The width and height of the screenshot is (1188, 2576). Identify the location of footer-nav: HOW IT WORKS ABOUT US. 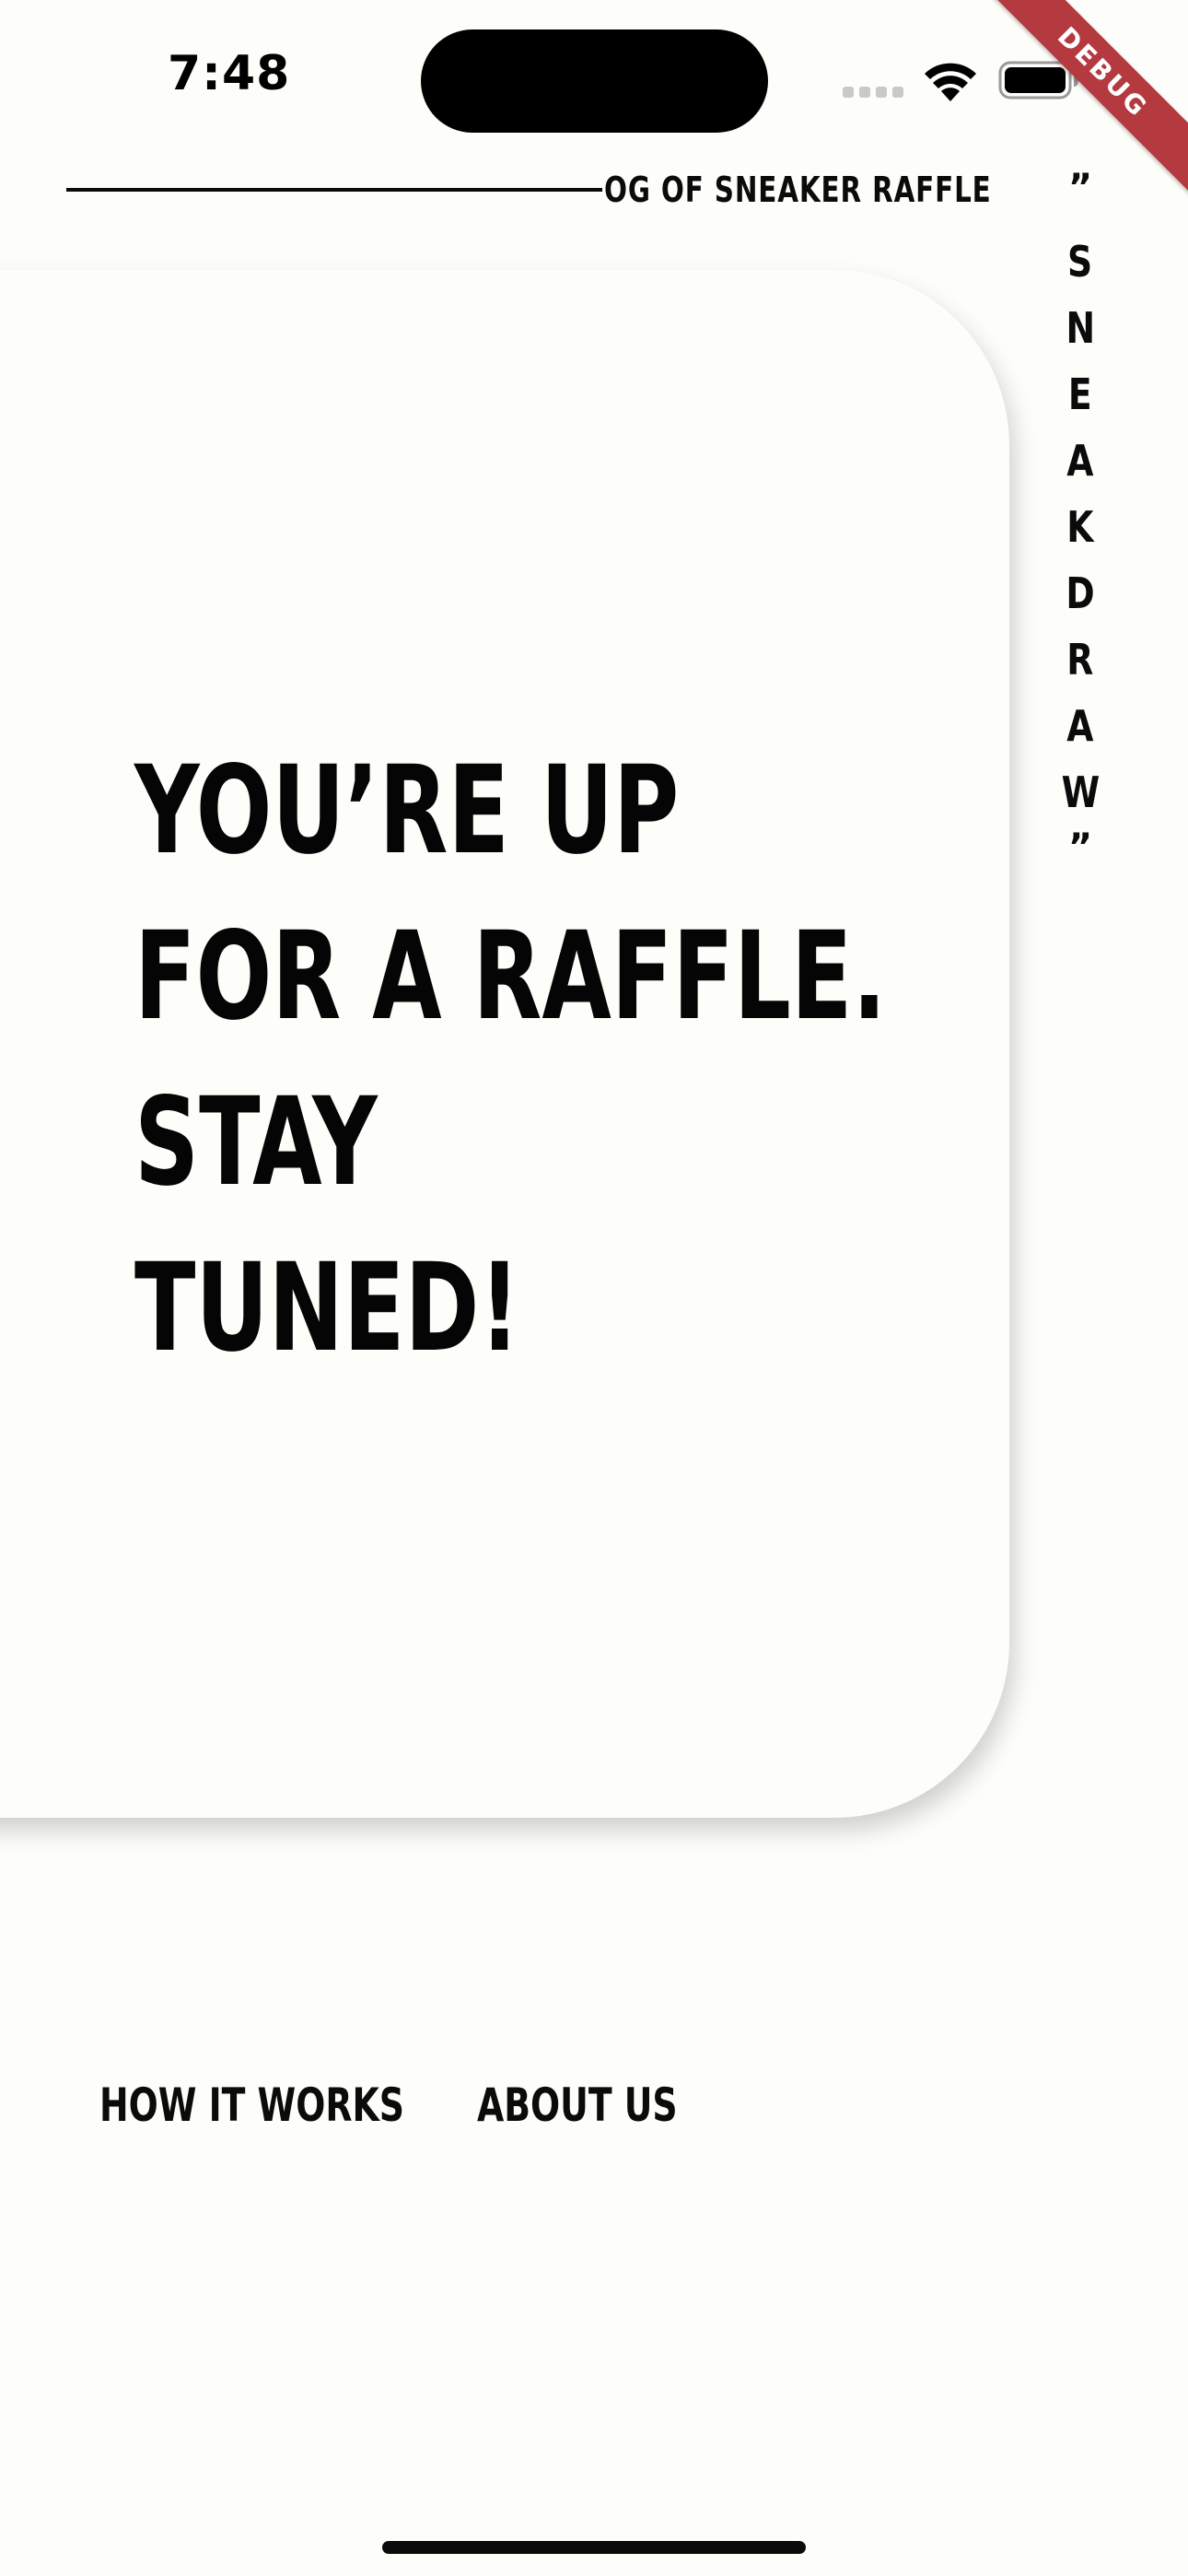
(389, 2105).